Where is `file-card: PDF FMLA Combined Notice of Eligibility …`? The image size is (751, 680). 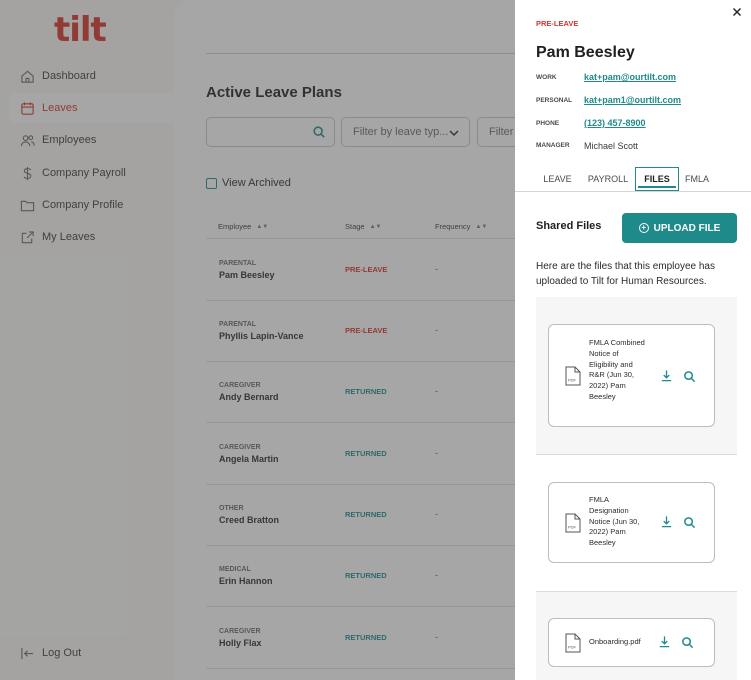
file-card: PDF FMLA Combined Notice of Eligibility … is located at coordinates (631, 375).